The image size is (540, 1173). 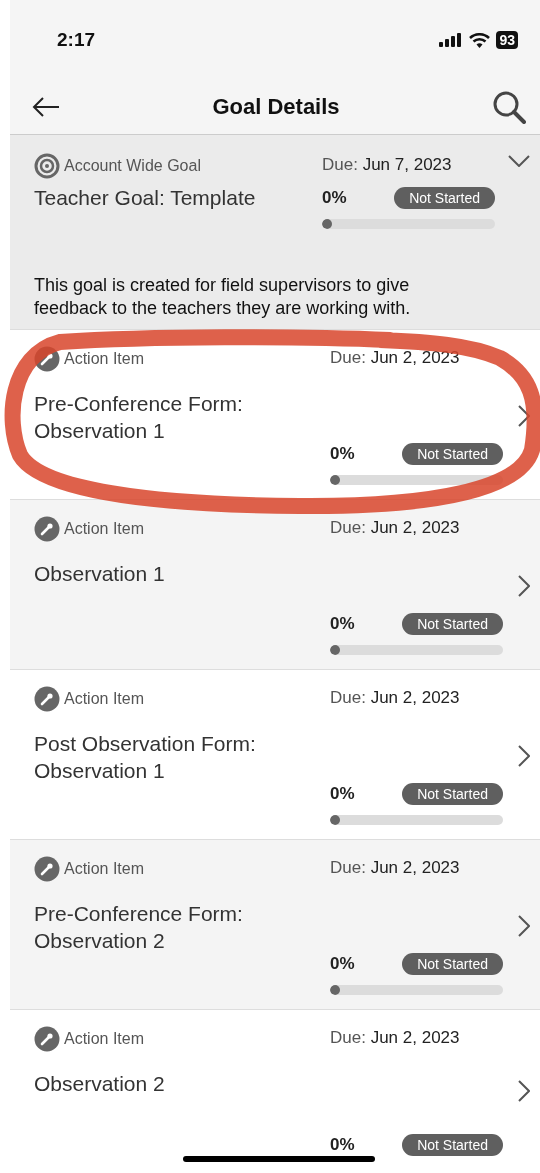 I want to click on action-item-row: Action Item Observation 1 Due: Jun 2, 2023 0% Not Started, so click(x=275, y=585).